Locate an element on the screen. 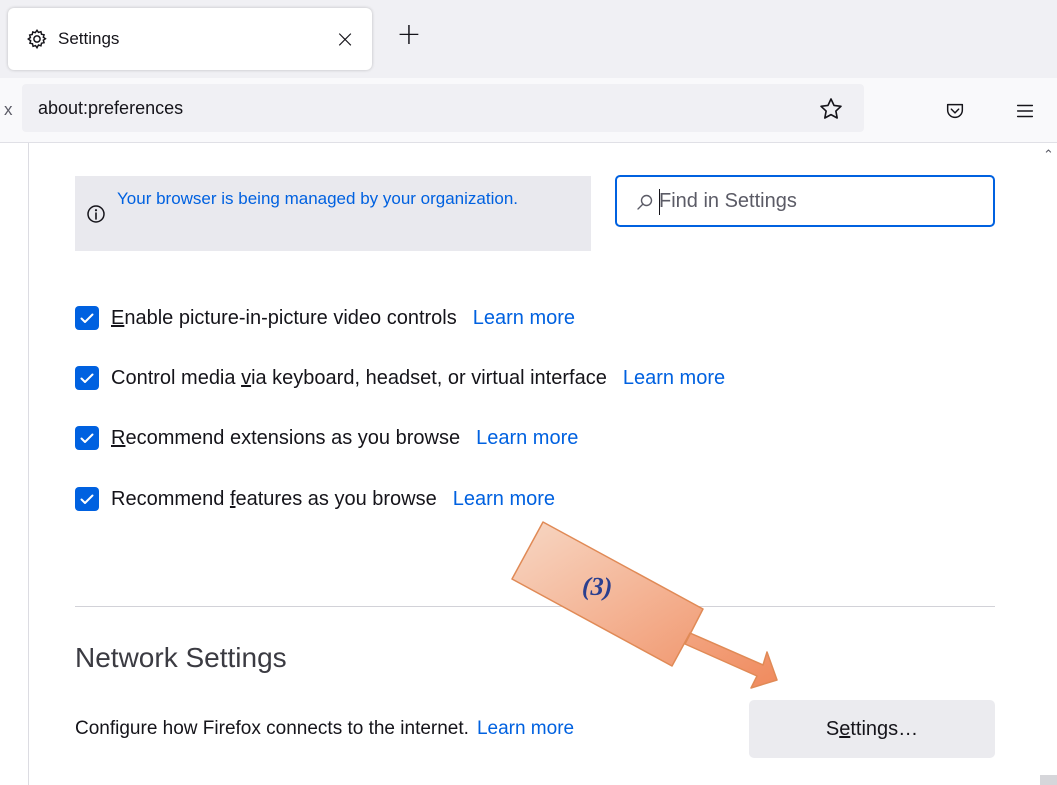  checkbox-recommend-extensions is located at coordinates (87, 438).